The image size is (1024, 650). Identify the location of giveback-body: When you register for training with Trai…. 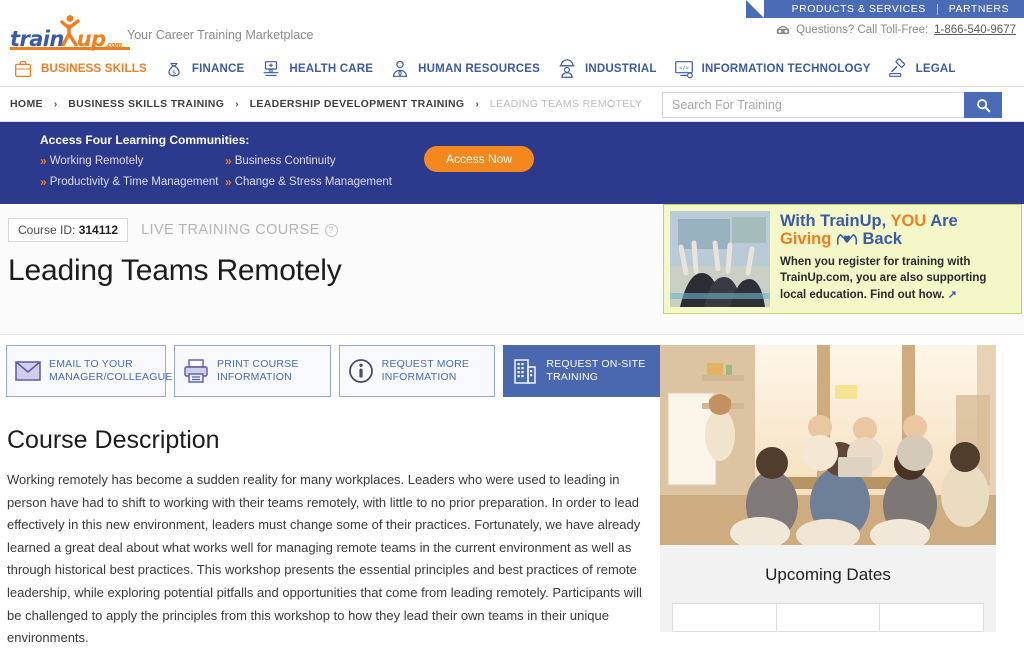
(897, 278).